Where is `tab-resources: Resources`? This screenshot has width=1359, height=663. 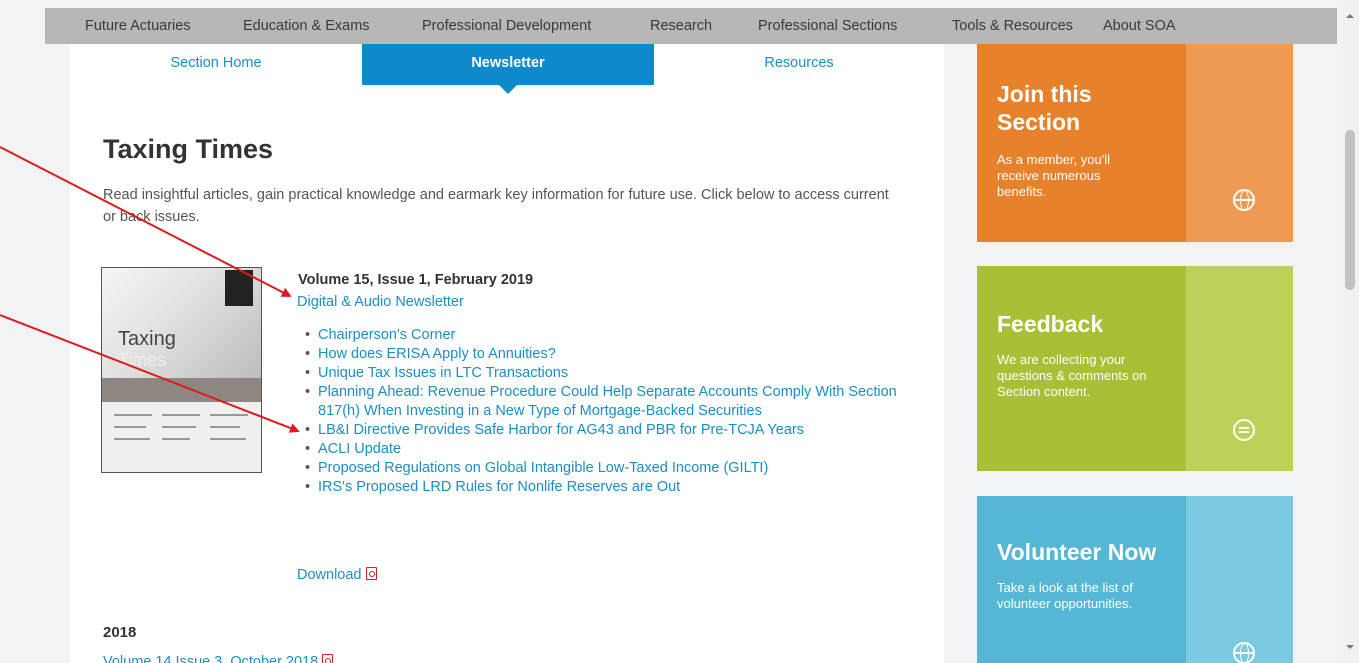 tab-resources: Resources is located at coordinates (799, 64).